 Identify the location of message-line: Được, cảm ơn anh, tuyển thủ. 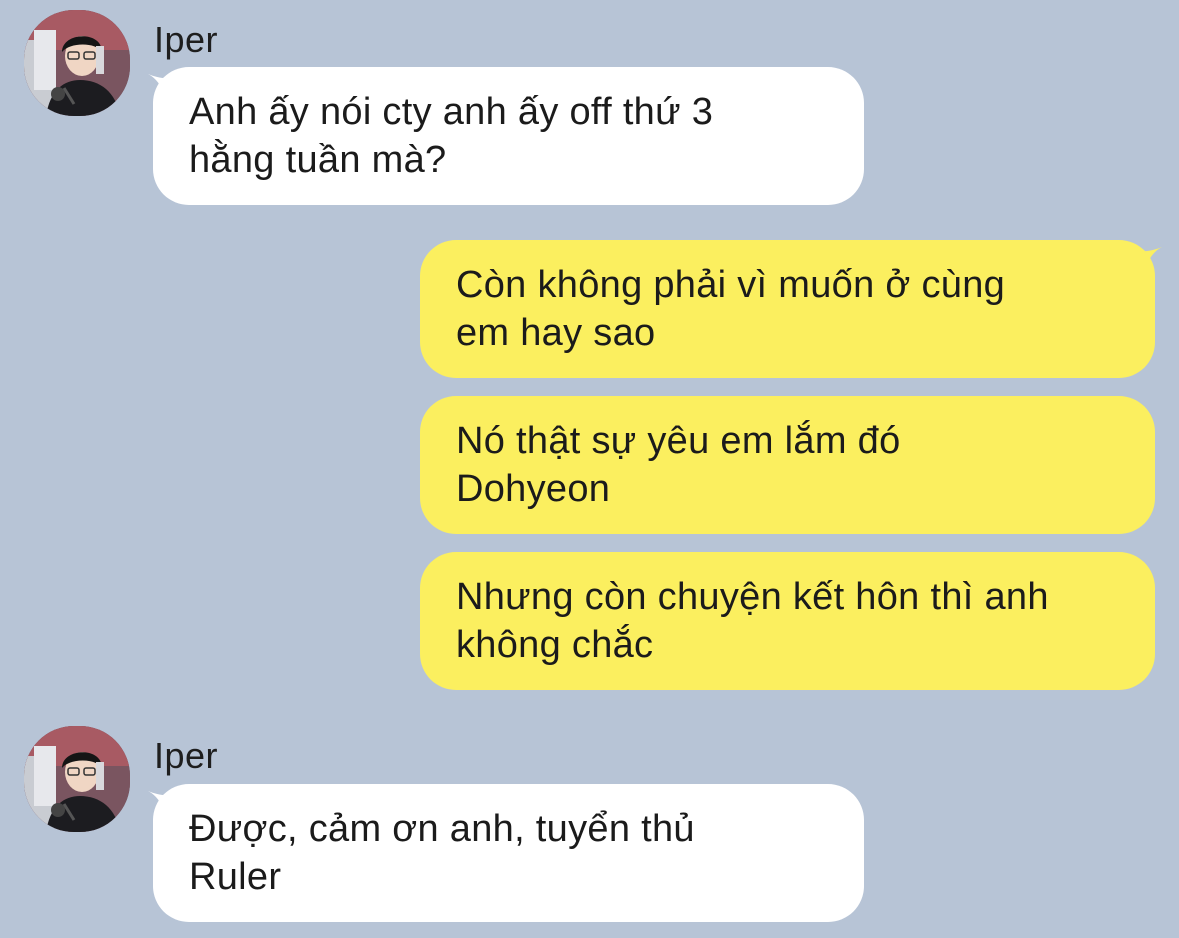
(442, 829).